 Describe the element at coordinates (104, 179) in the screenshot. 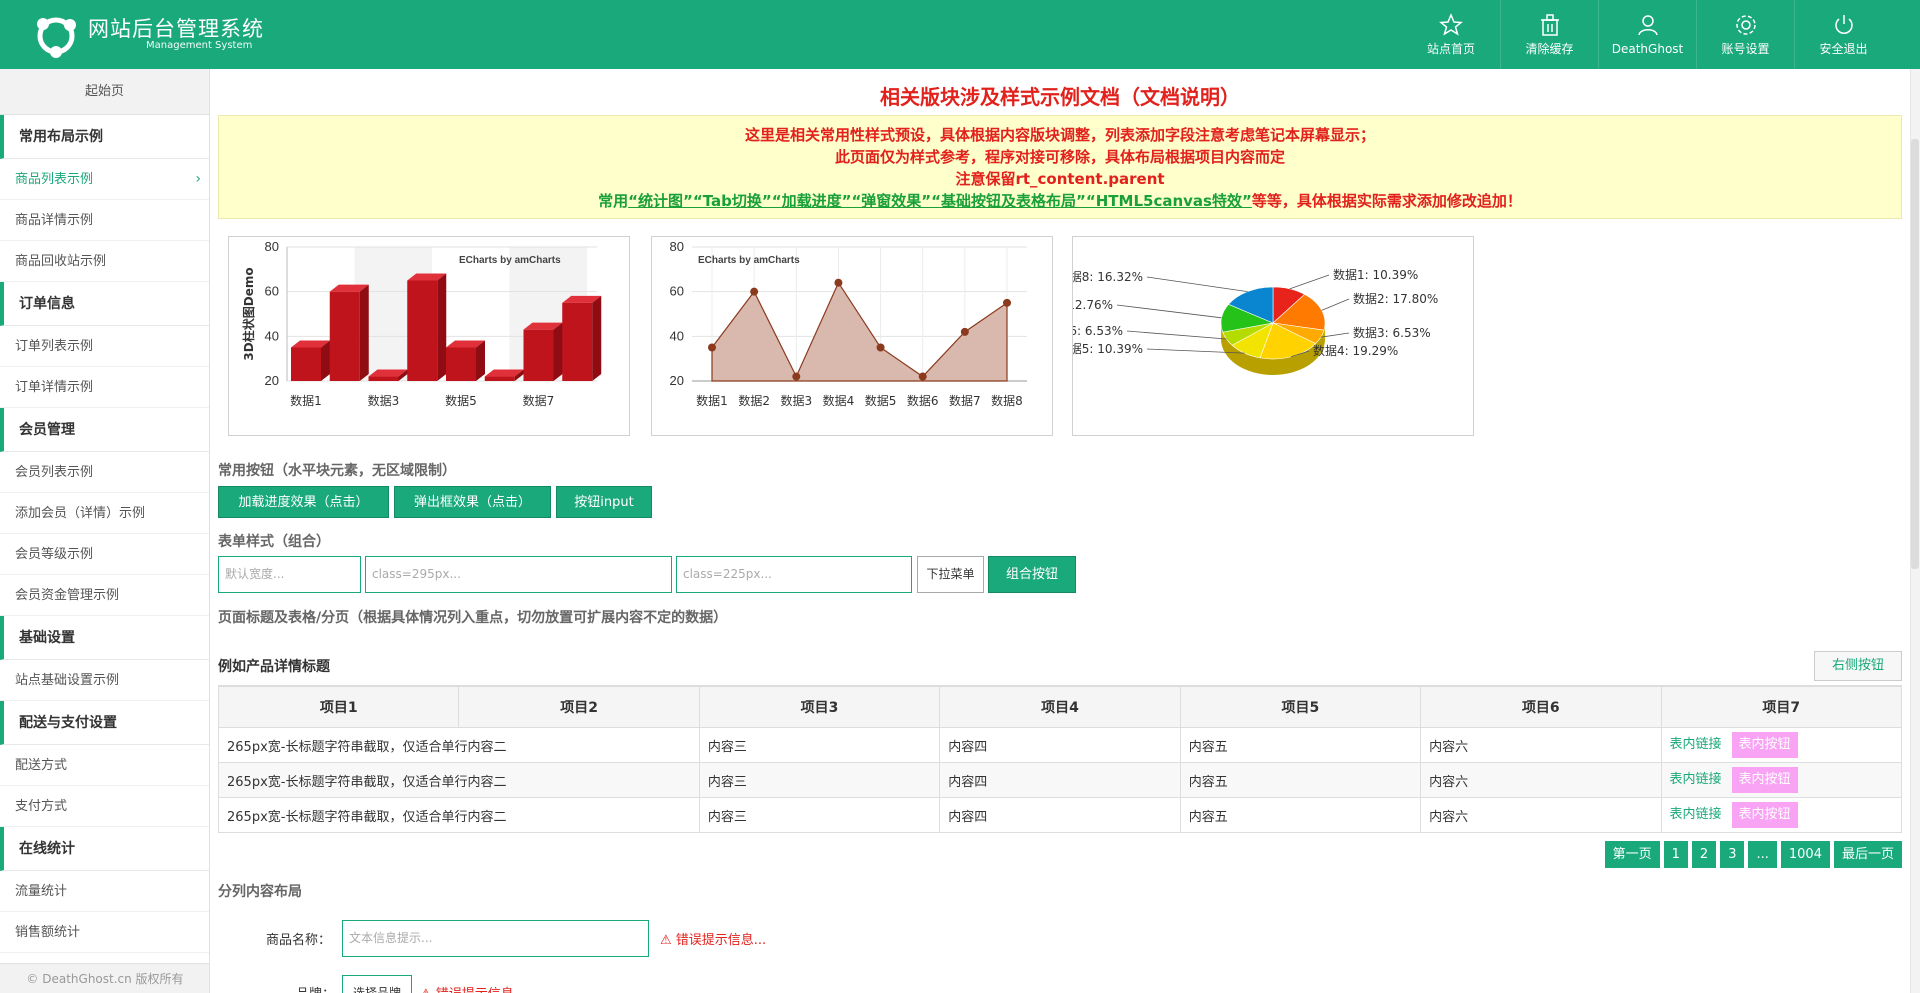

I see `sidebar-item-product-list: 商品列表示例 ›` at that location.